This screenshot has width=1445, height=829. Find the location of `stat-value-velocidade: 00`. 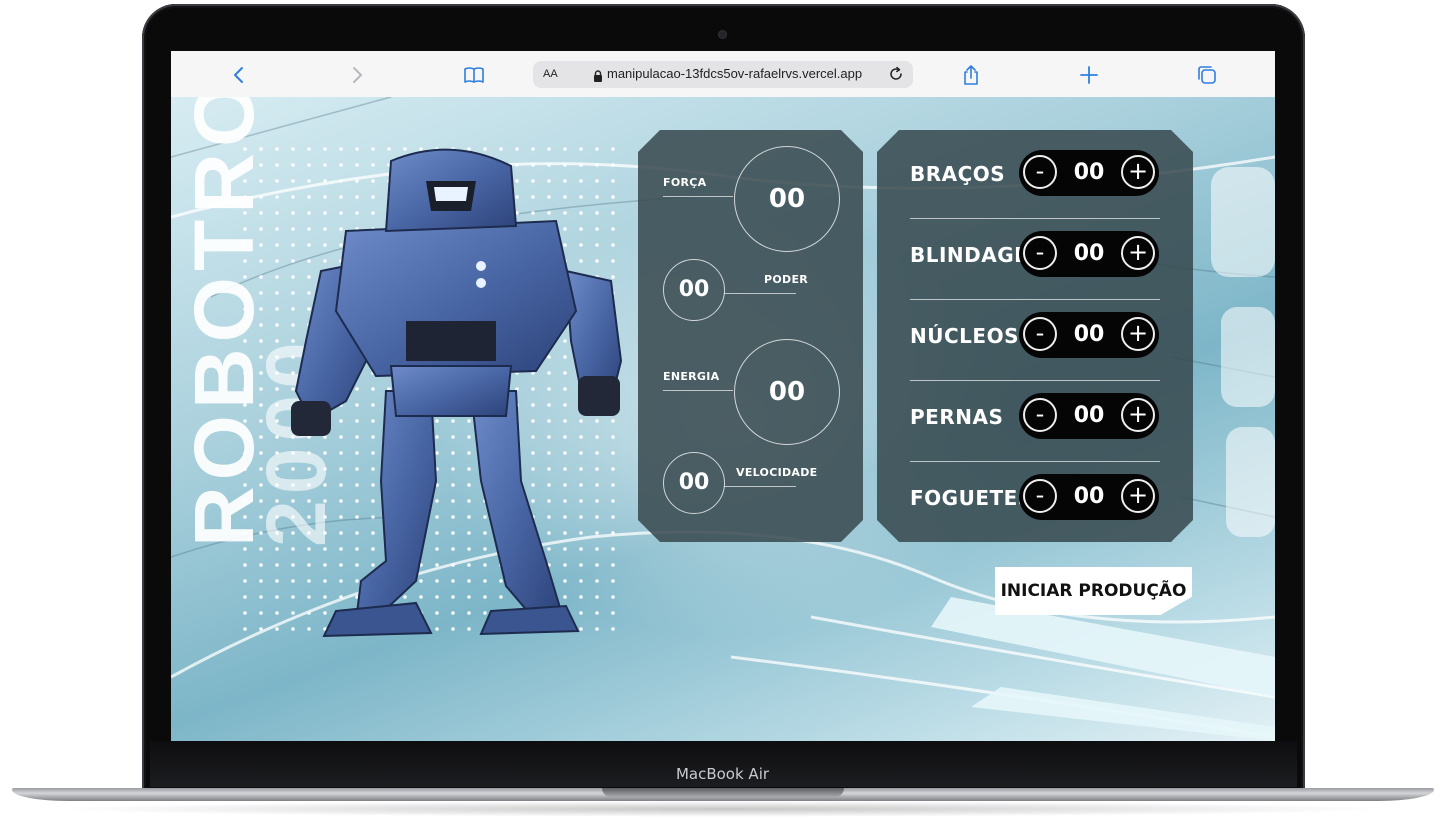

stat-value-velocidade: 00 is located at coordinates (694, 483).